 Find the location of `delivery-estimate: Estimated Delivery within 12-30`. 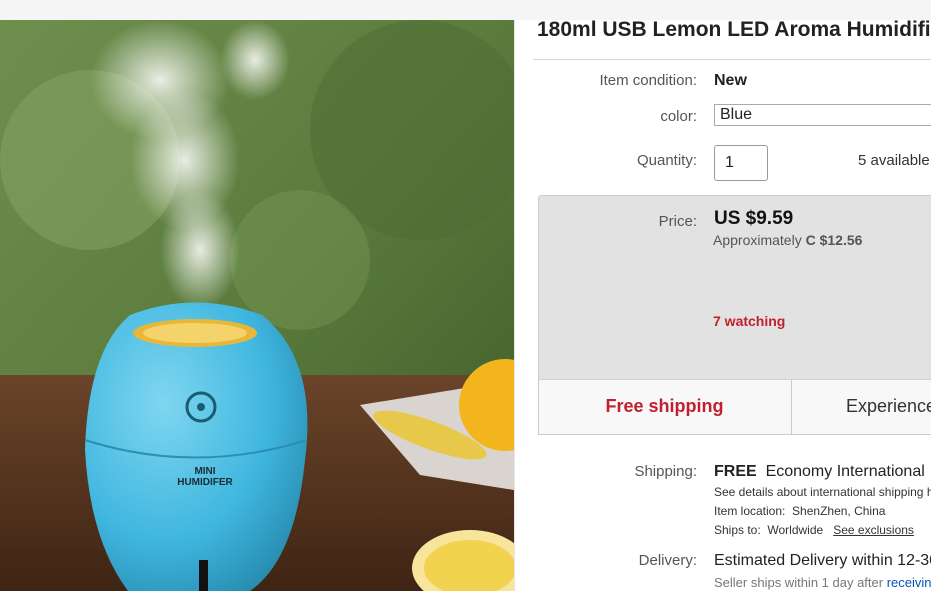

delivery-estimate: Estimated Delivery within 12-30 is located at coordinates (822, 560).